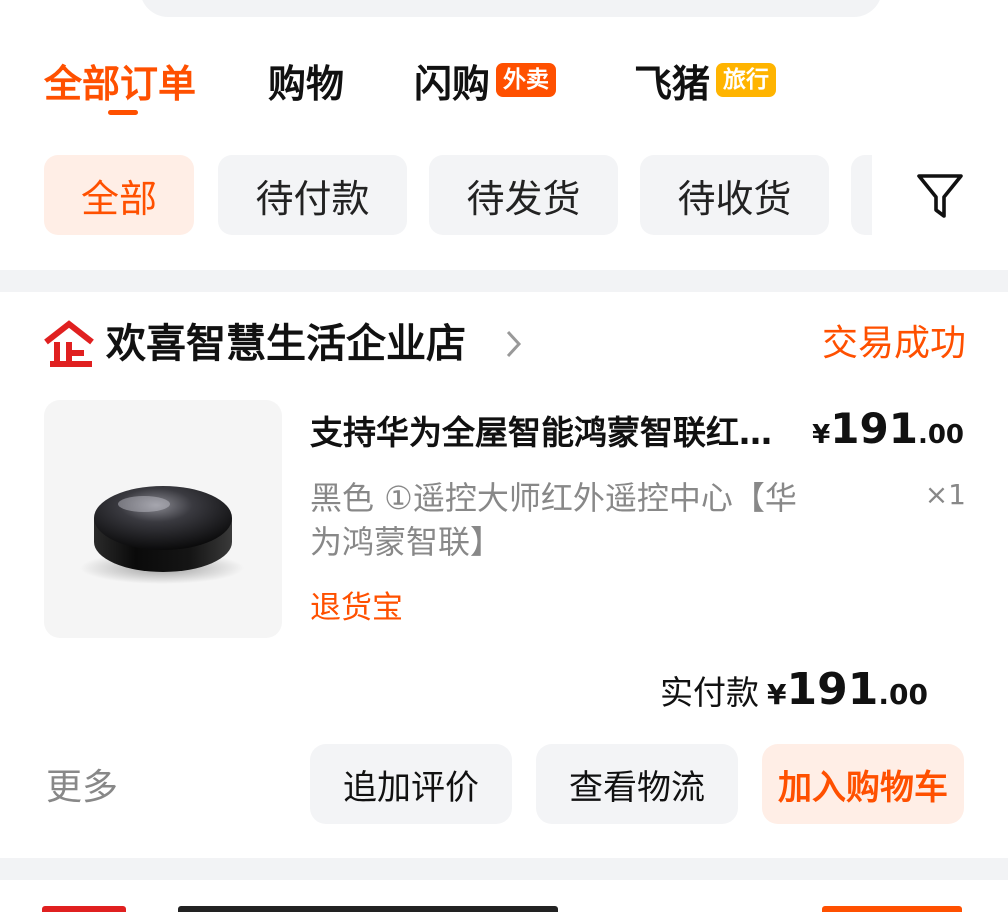  Describe the element at coordinates (306, 83) in the screenshot. I see `tab-label: 购物` at that location.